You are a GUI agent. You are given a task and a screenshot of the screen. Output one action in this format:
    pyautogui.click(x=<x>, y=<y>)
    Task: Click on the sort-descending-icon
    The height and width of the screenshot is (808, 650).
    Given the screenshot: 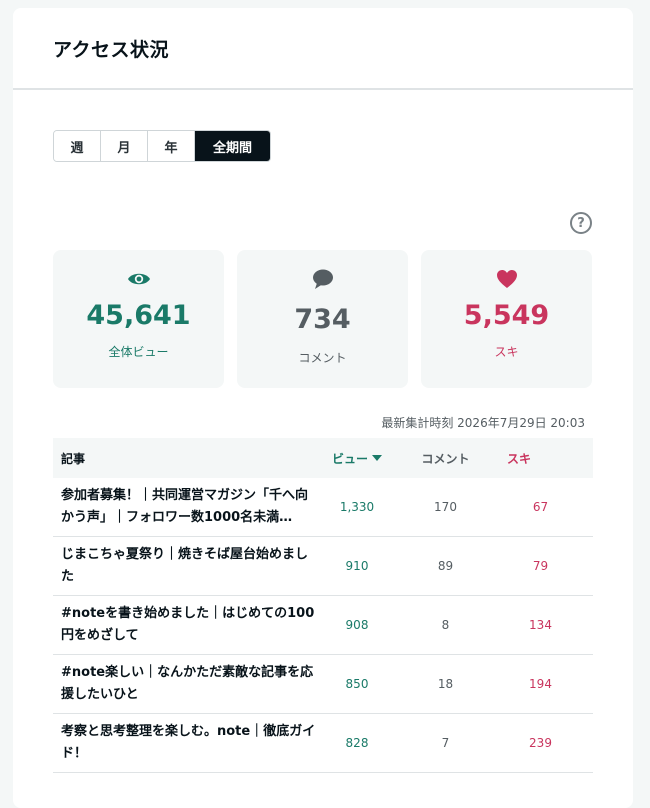 What is the action you would take?
    pyautogui.click(x=377, y=458)
    